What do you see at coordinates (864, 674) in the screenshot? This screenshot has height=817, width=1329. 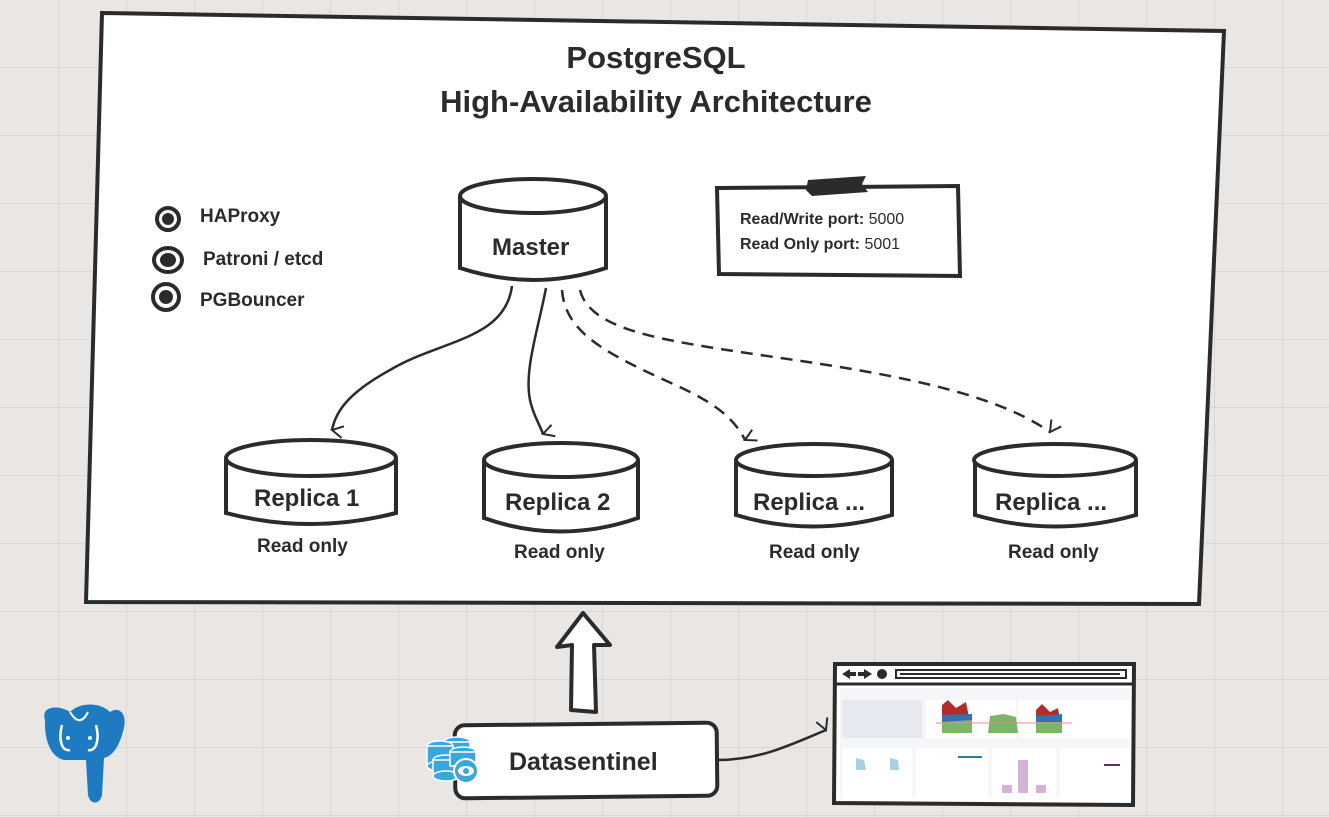 I see `browser-nav-icons` at bounding box center [864, 674].